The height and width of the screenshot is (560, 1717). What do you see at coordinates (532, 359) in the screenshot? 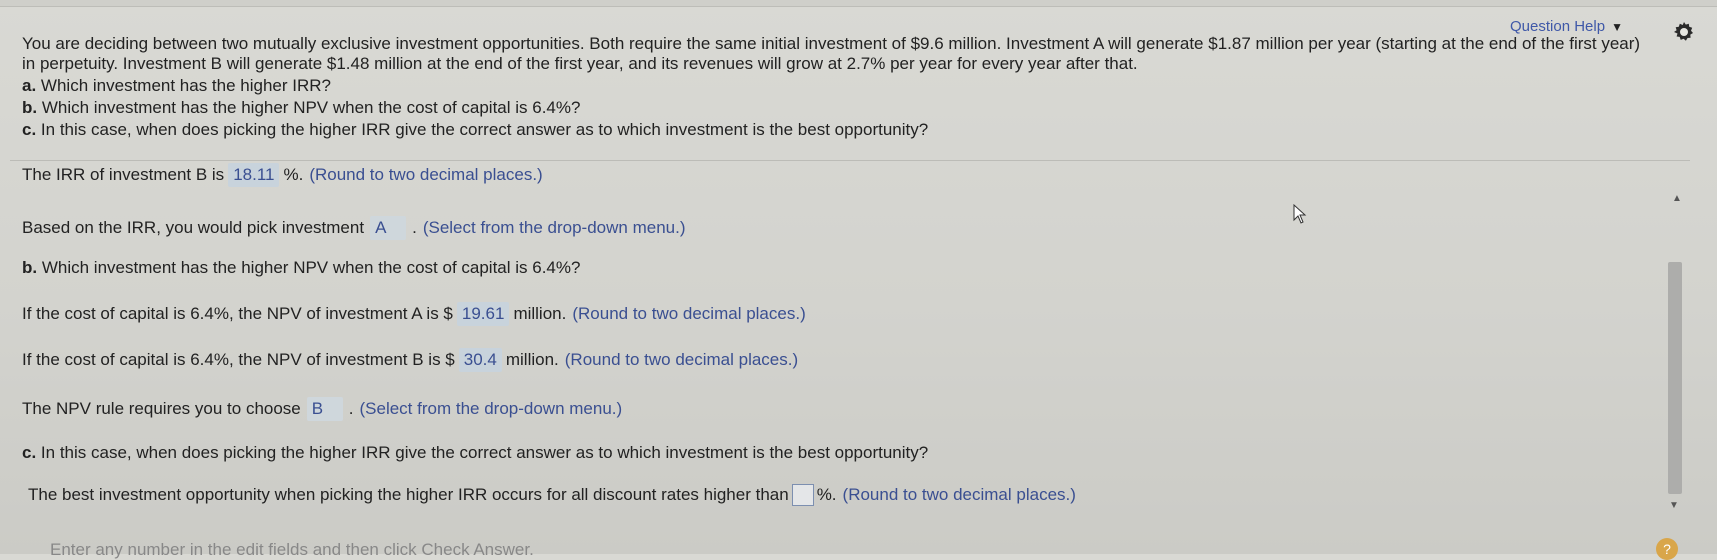
I see `npv-b-suffix: million.` at bounding box center [532, 359].